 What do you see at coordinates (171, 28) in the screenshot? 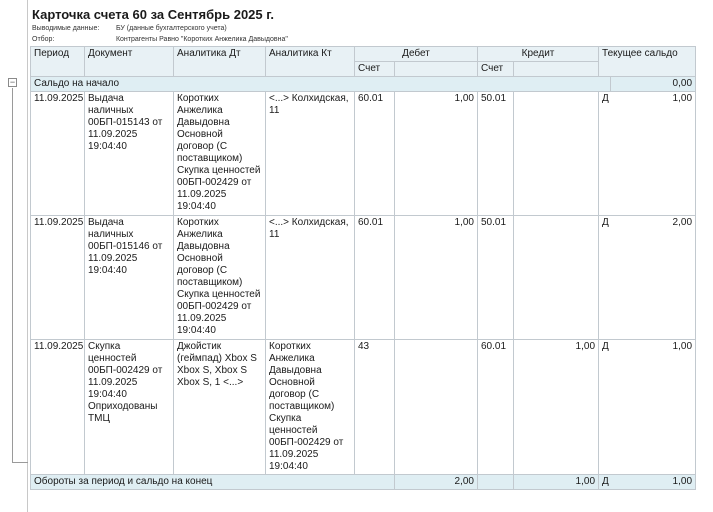
I see `meta-value: БУ (данные бухгалтерского учета)` at bounding box center [171, 28].